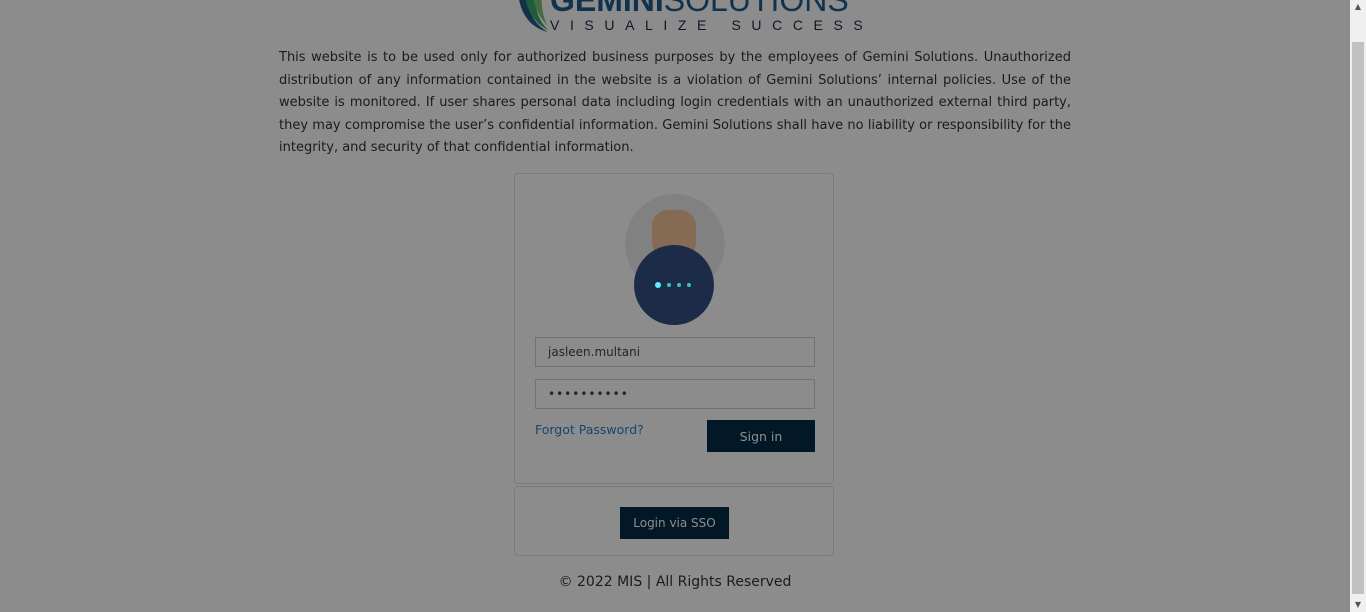 The width and height of the screenshot is (1366, 612). Describe the element at coordinates (1358, 605) in the screenshot. I see `scroll-down-arrow-icon: ▼` at that location.